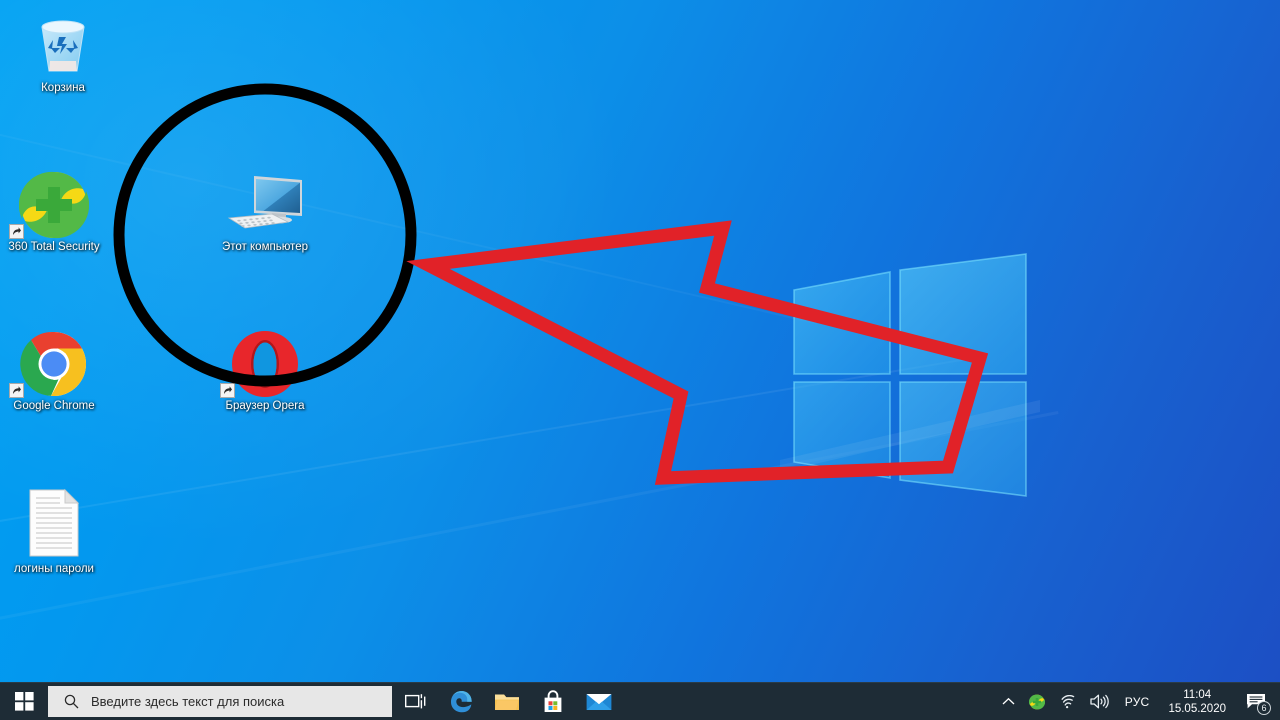 Image resolution: width=1280 pixels, height=720 pixels. I want to click on opera-browser-icon, so click(265, 364).